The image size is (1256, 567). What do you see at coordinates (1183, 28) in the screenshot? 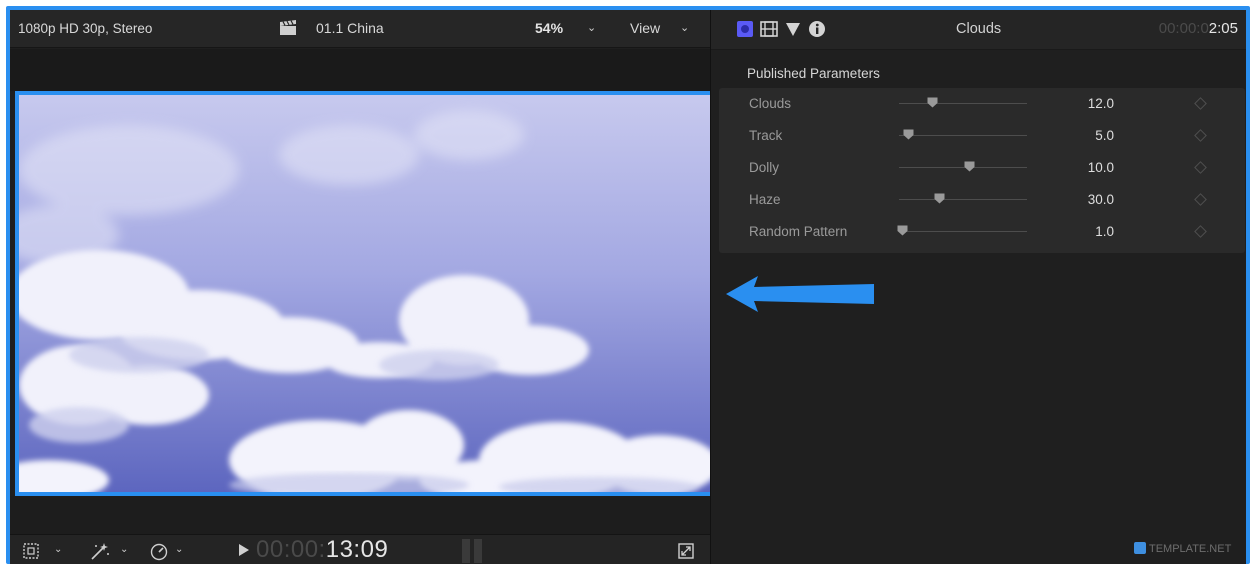
I see `inspector-timecode-prefix: 00:00:0` at bounding box center [1183, 28].